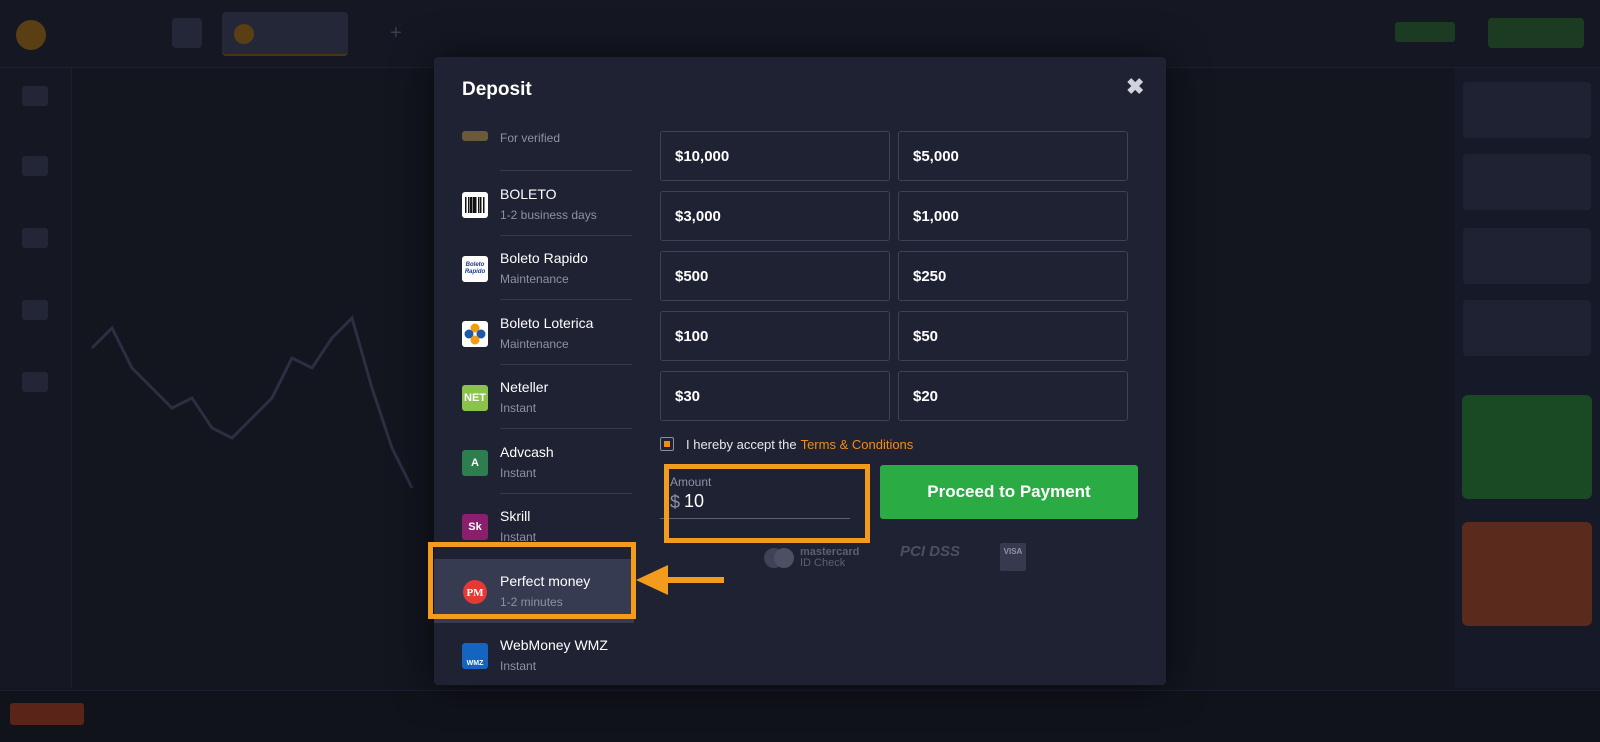 The height and width of the screenshot is (742, 1600). What do you see at coordinates (1425, 32) in the screenshot?
I see `balance-display` at bounding box center [1425, 32].